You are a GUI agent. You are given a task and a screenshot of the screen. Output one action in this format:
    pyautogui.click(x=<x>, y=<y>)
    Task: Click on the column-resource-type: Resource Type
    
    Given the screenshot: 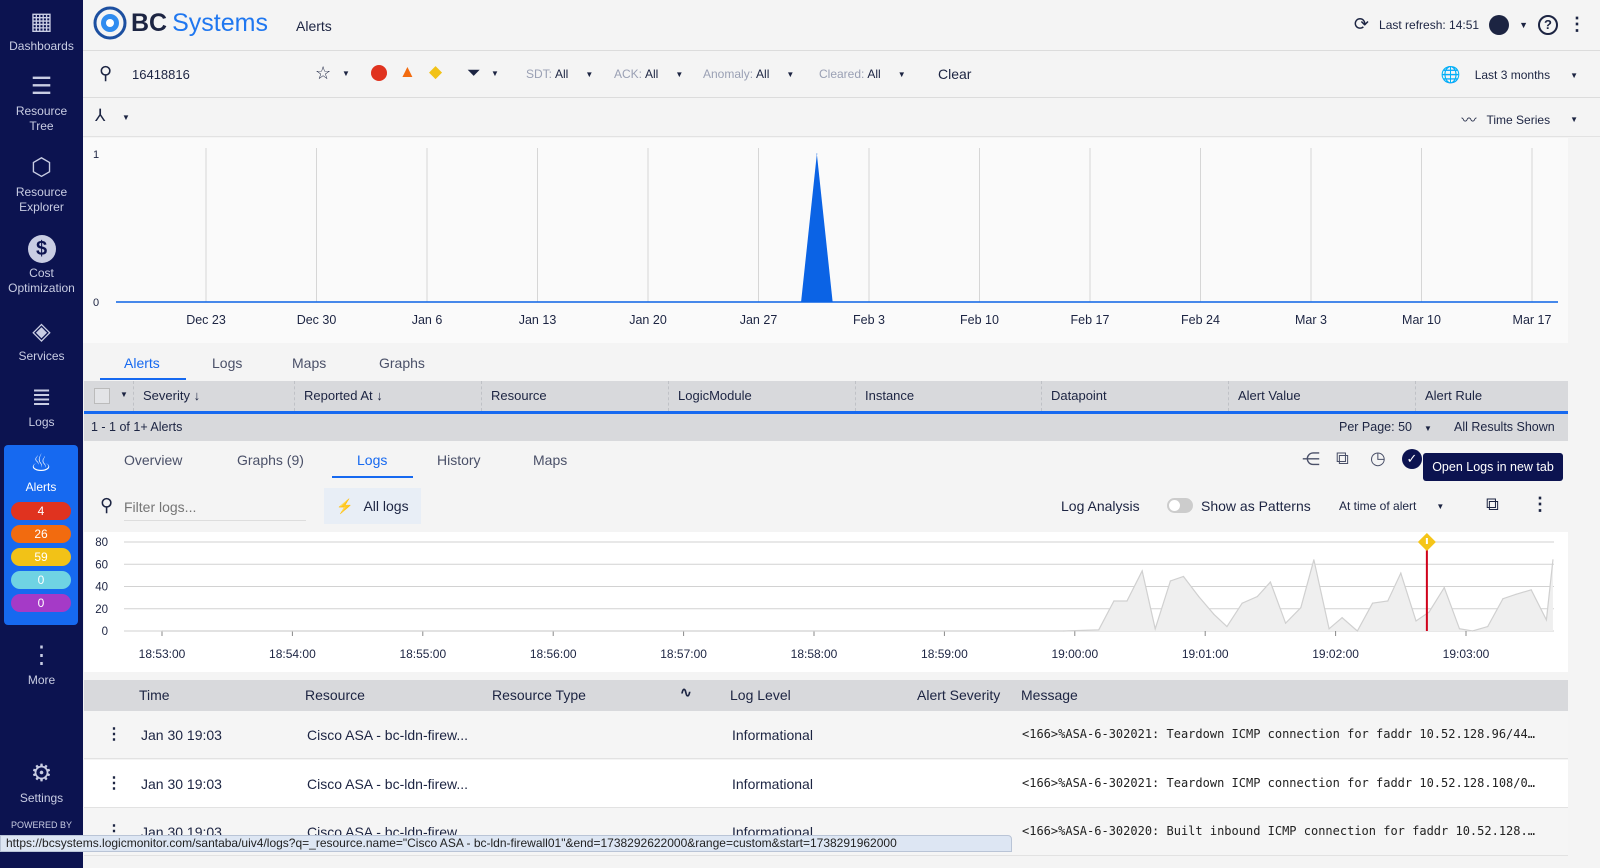 What is the action you would take?
    pyautogui.click(x=539, y=695)
    